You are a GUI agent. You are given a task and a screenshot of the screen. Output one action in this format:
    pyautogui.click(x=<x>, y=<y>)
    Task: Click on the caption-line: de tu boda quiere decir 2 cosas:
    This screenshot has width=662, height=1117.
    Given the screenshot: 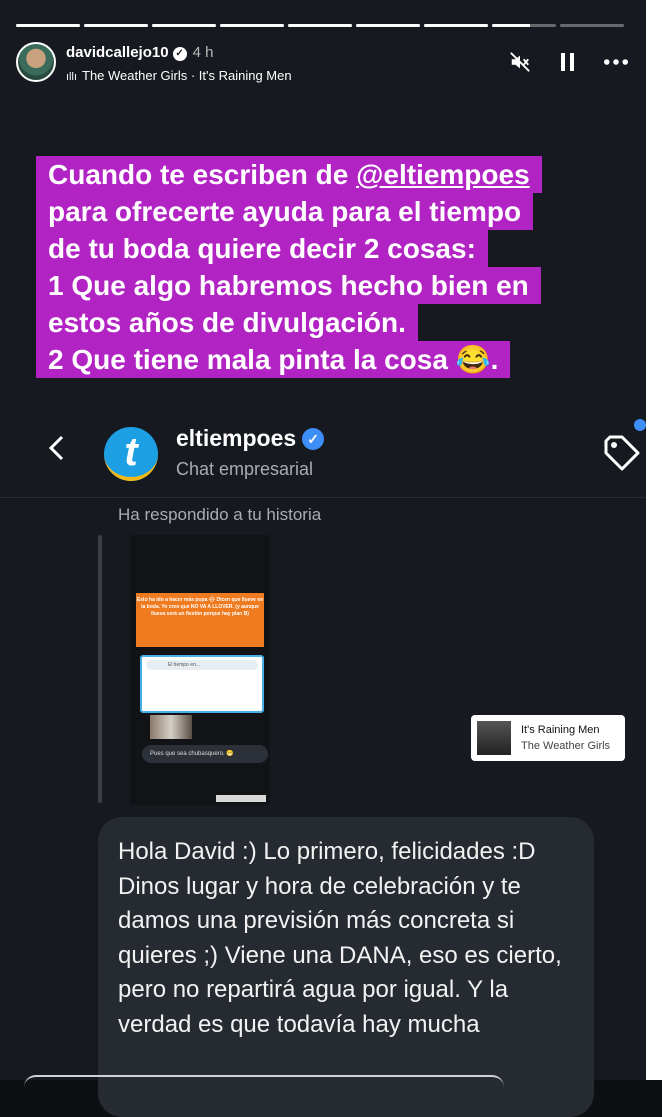 What is the action you would take?
    pyautogui.click(x=262, y=248)
    